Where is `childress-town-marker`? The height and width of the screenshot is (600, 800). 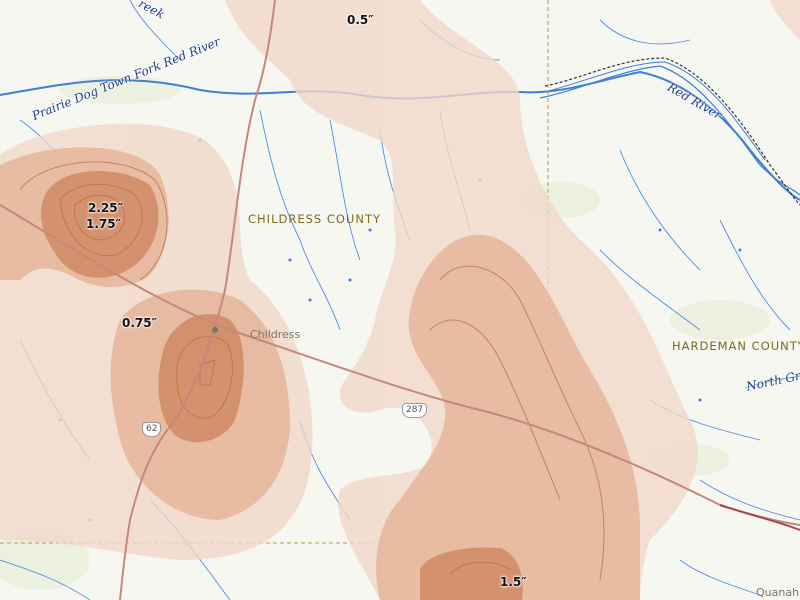 childress-town-marker is located at coordinates (215, 330).